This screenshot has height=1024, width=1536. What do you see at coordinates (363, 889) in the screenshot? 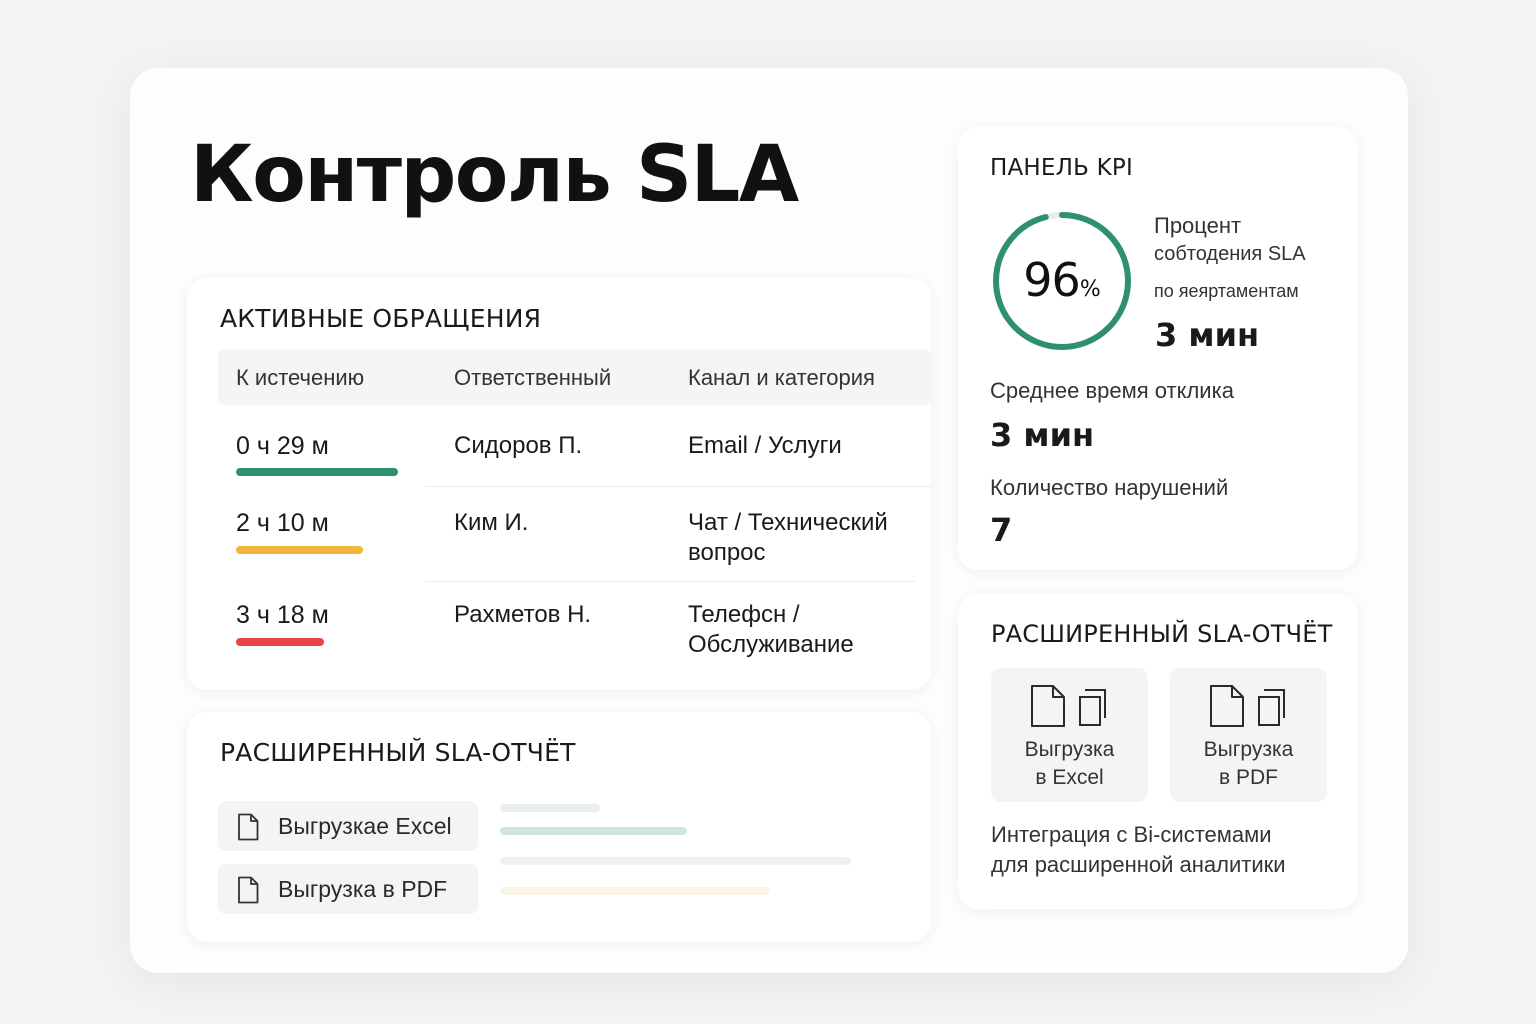
I see `export-pdf-label: Выгрузка в PDF` at bounding box center [363, 889].